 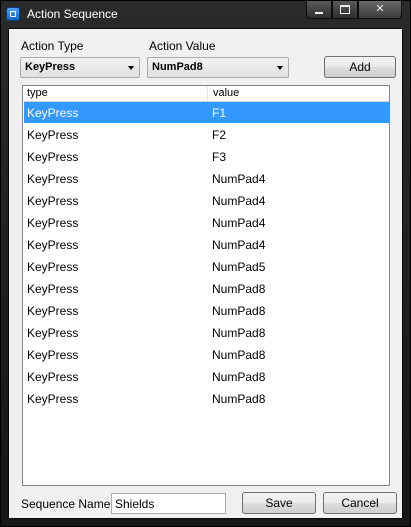 What do you see at coordinates (80, 67) in the screenshot?
I see `action-type-dropdown: KeyPress` at bounding box center [80, 67].